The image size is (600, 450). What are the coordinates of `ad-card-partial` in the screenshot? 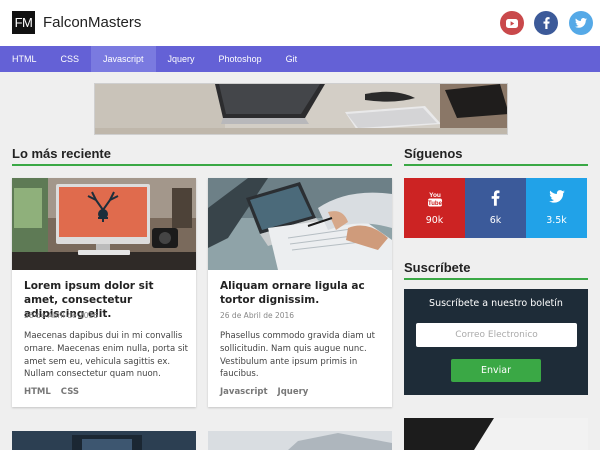 It's located at (496, 434).